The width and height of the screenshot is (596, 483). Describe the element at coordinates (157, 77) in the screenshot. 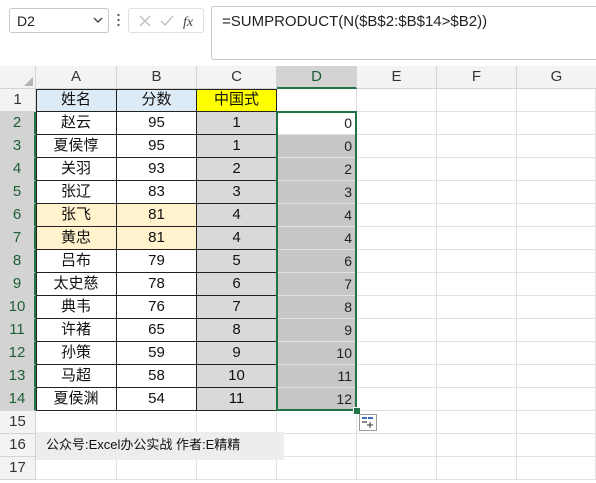

I see `column-header-b: B` at that location.